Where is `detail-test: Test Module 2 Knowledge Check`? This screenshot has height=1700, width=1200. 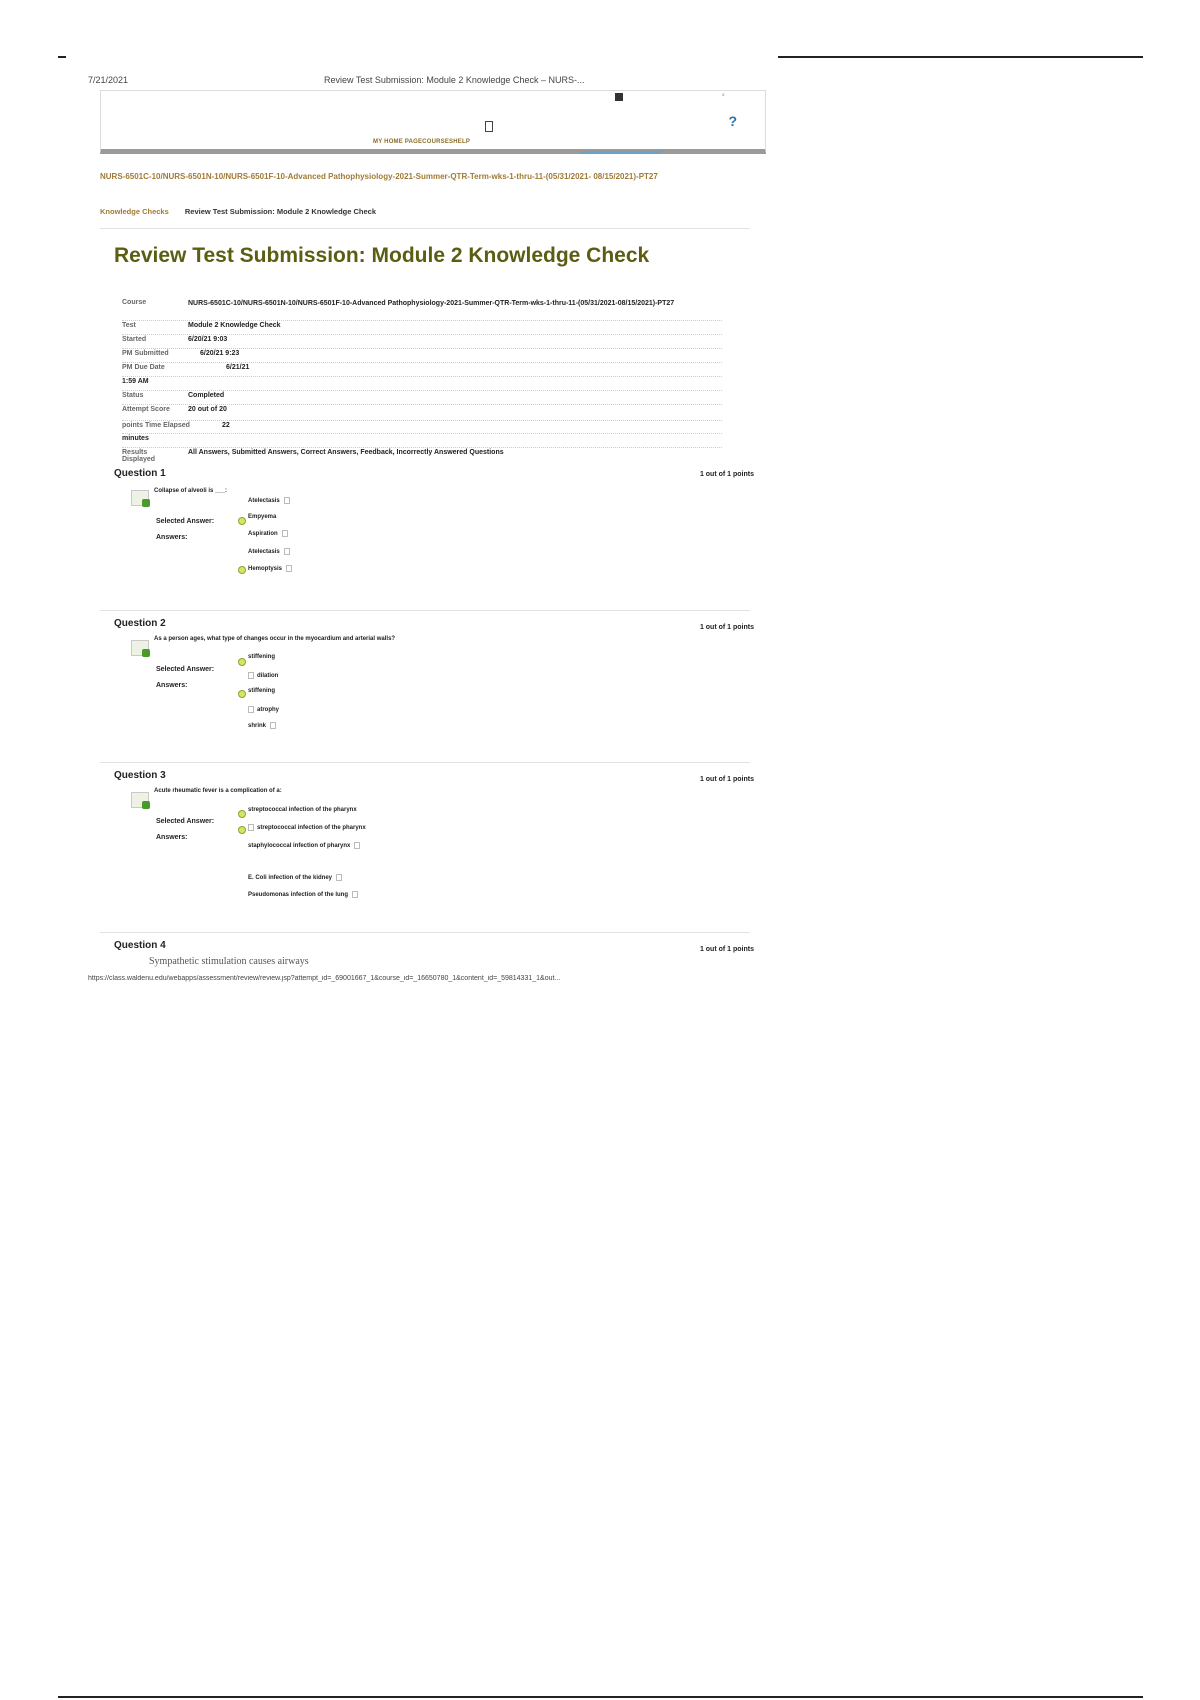 detail-test: Test Module 2 Knowledge Check is located at coordinates (422, 328).